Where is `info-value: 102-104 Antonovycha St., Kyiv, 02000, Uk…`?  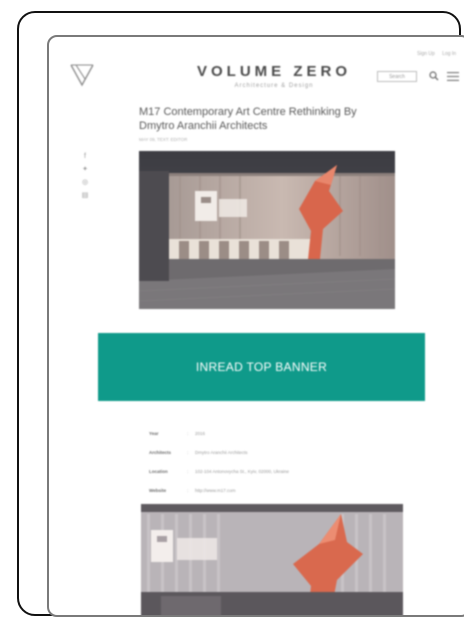
info-value: 102-104 Antonovycha St., Kyiv, 02000, Uk… is located at coordinates (242, 471).